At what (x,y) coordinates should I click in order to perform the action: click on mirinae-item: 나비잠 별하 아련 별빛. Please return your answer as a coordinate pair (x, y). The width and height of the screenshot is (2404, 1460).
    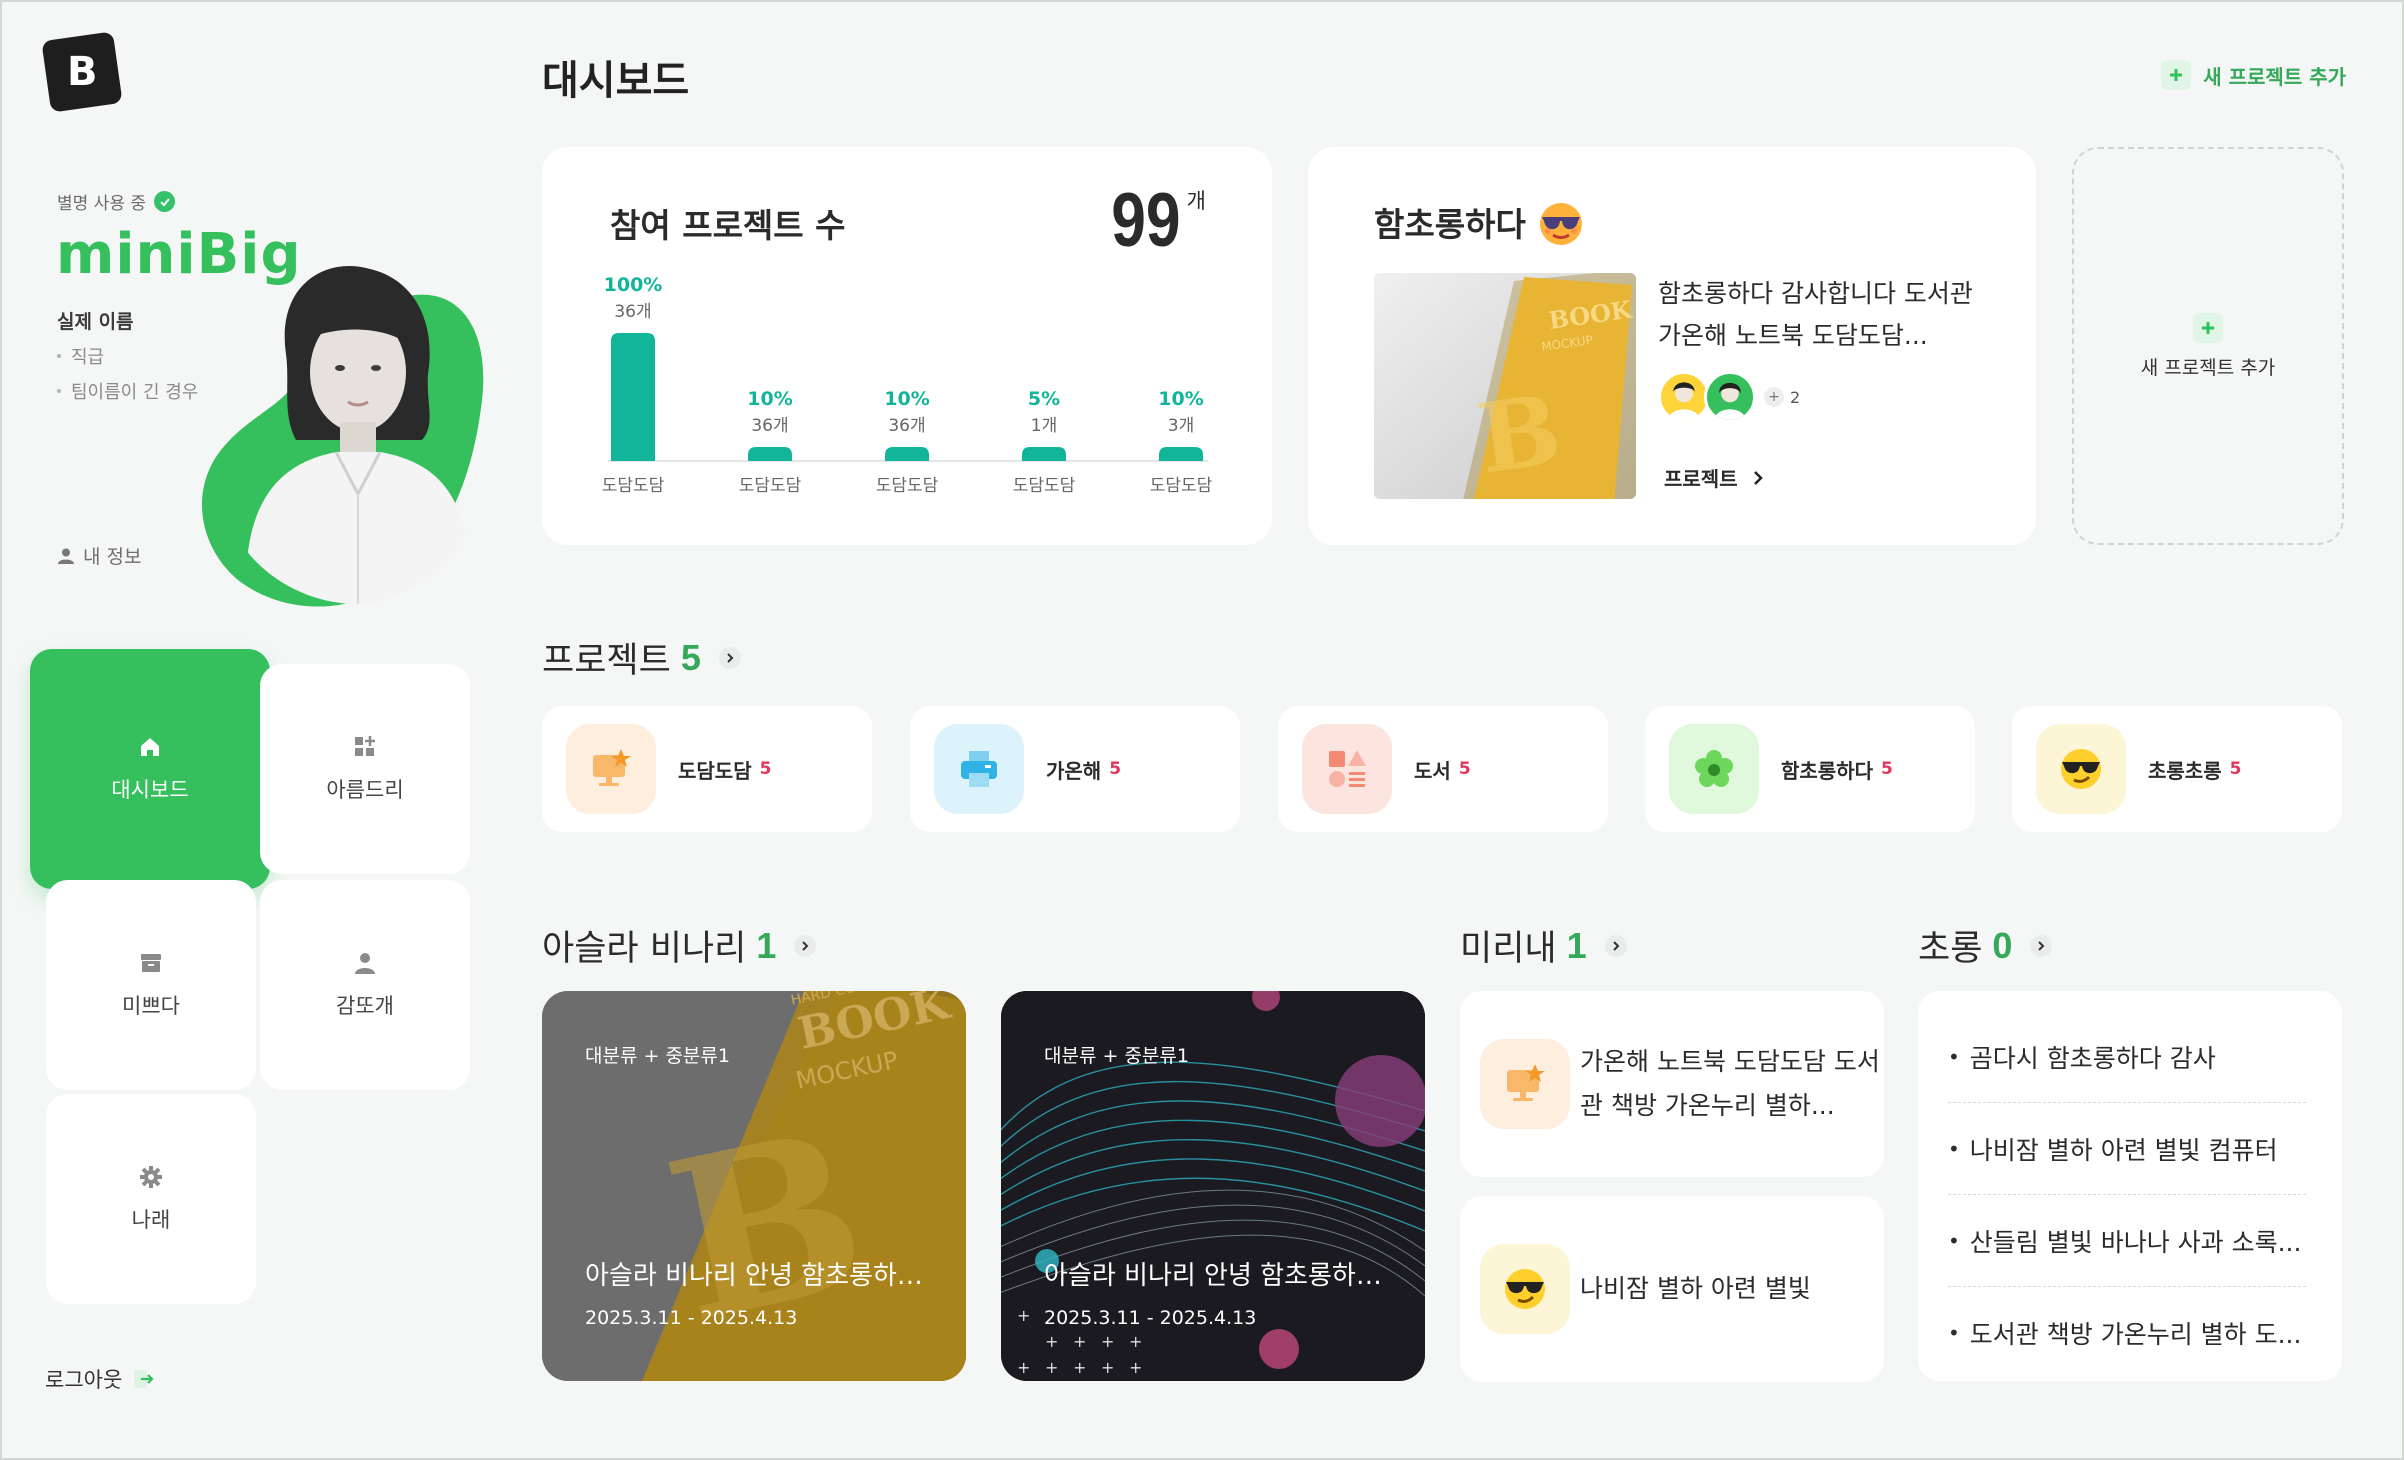
    Looking at the image, I should click on (1672, 1289).